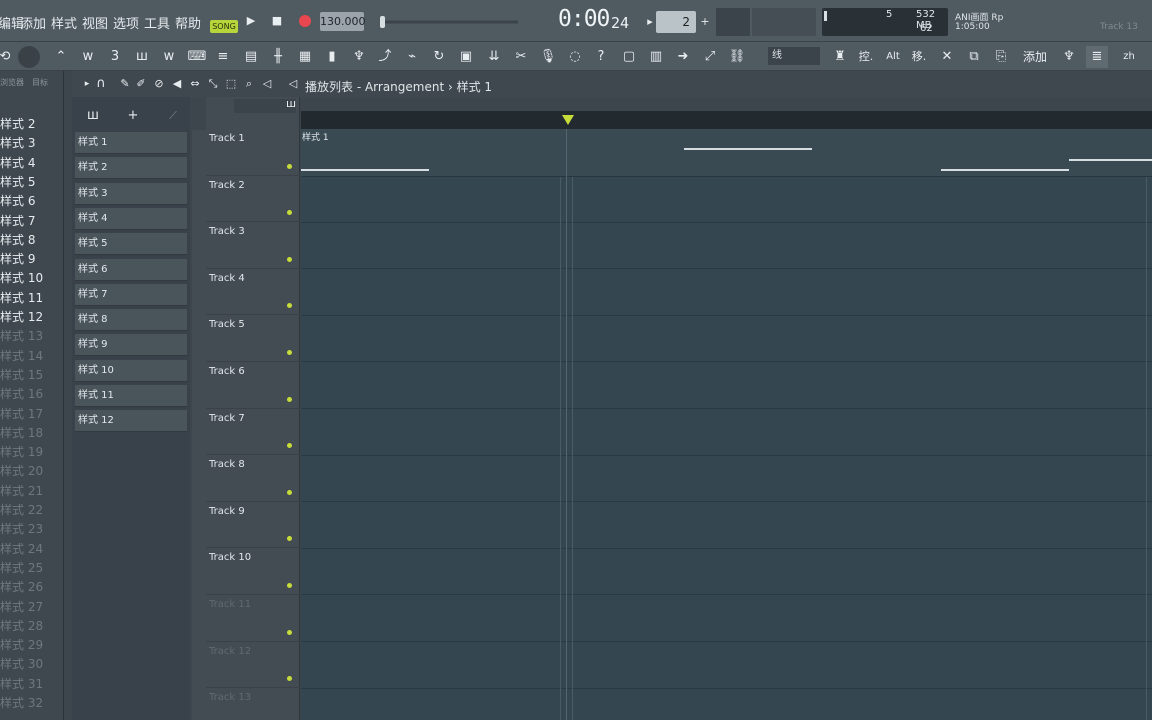 The height and width of the screenshot is (720, 1152). I want to click on pattern-item: 样式 11, so click(131, 396).